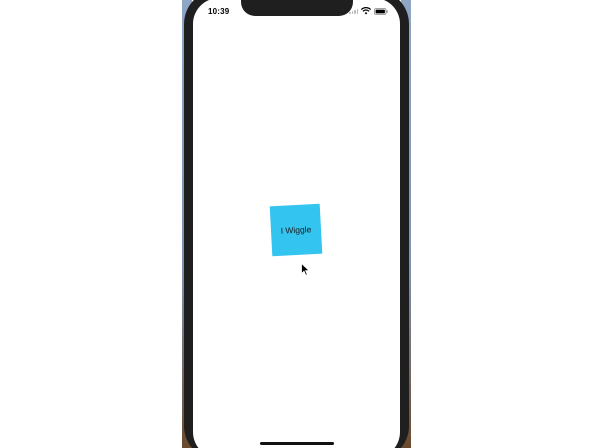  I want to click on status-bar-icons, so click(368, 11).